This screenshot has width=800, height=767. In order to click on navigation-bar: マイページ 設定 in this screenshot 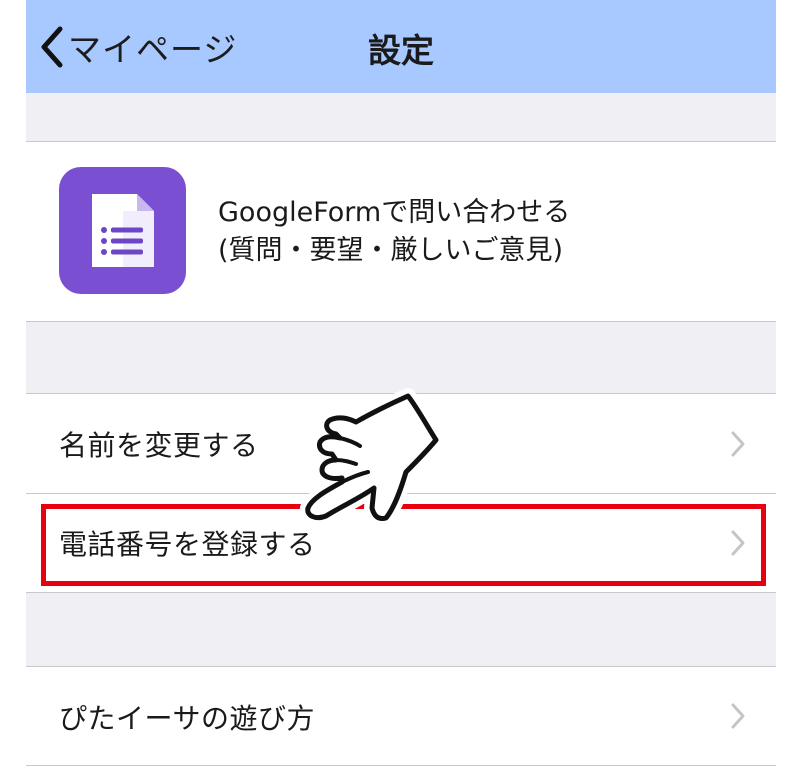, I will do `click(401, 46)`.